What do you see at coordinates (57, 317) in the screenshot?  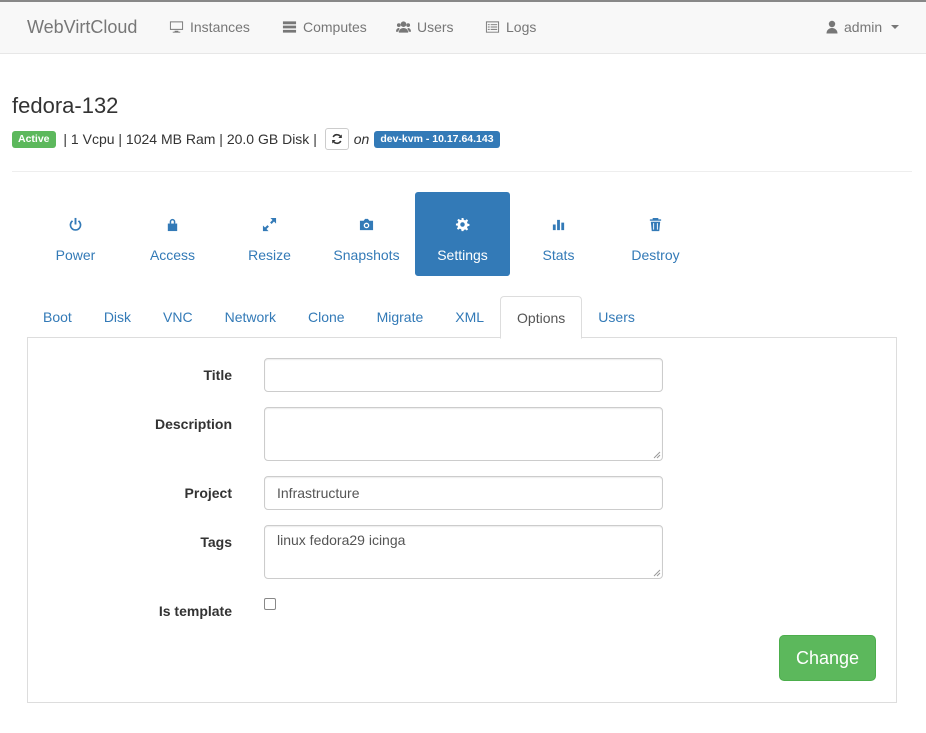 I see `tab-boot: Boot` at bounding box center [57, 317].